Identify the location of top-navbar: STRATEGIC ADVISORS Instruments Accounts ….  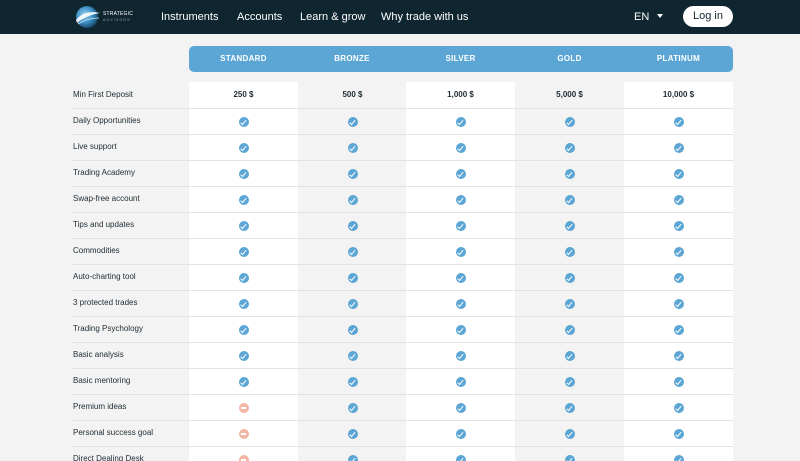
(400, 17).